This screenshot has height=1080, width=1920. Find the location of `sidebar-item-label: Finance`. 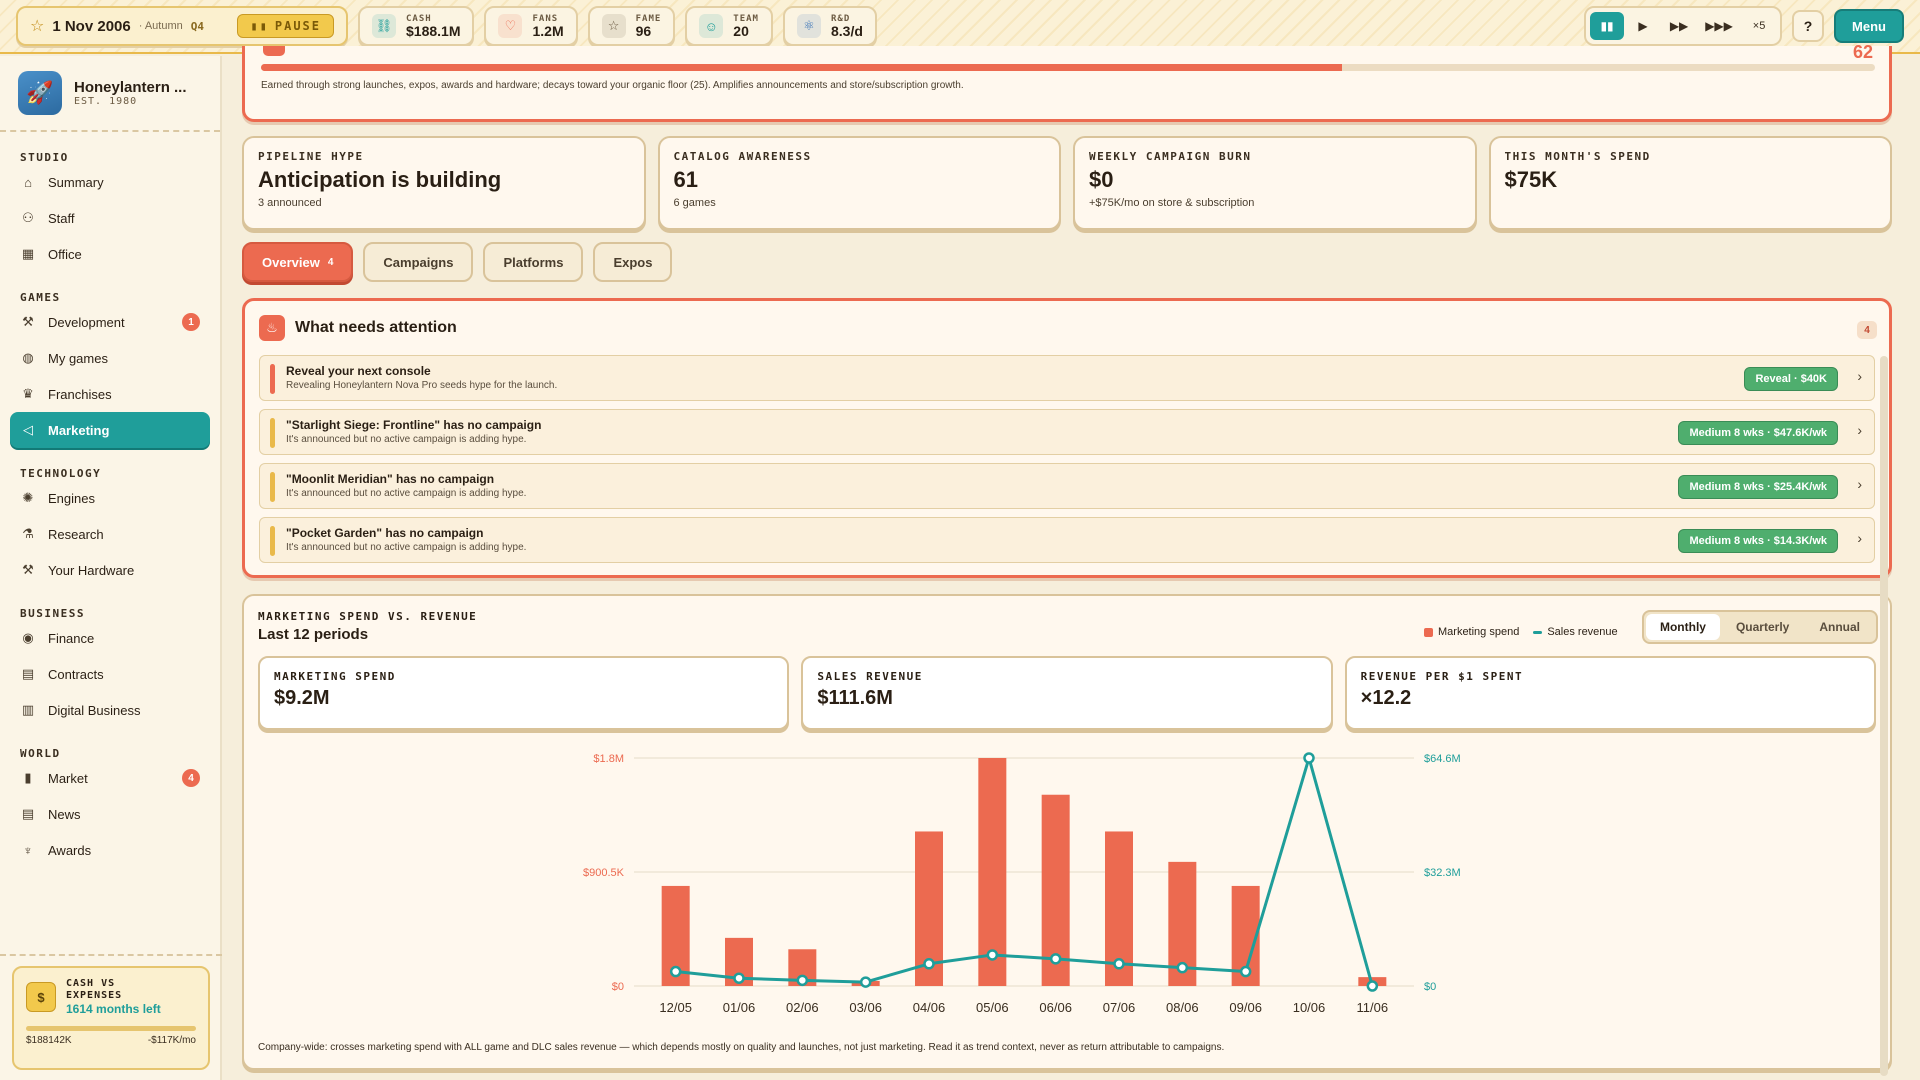

sidebar-item-label: Finance is located at coordinates (71, 638).